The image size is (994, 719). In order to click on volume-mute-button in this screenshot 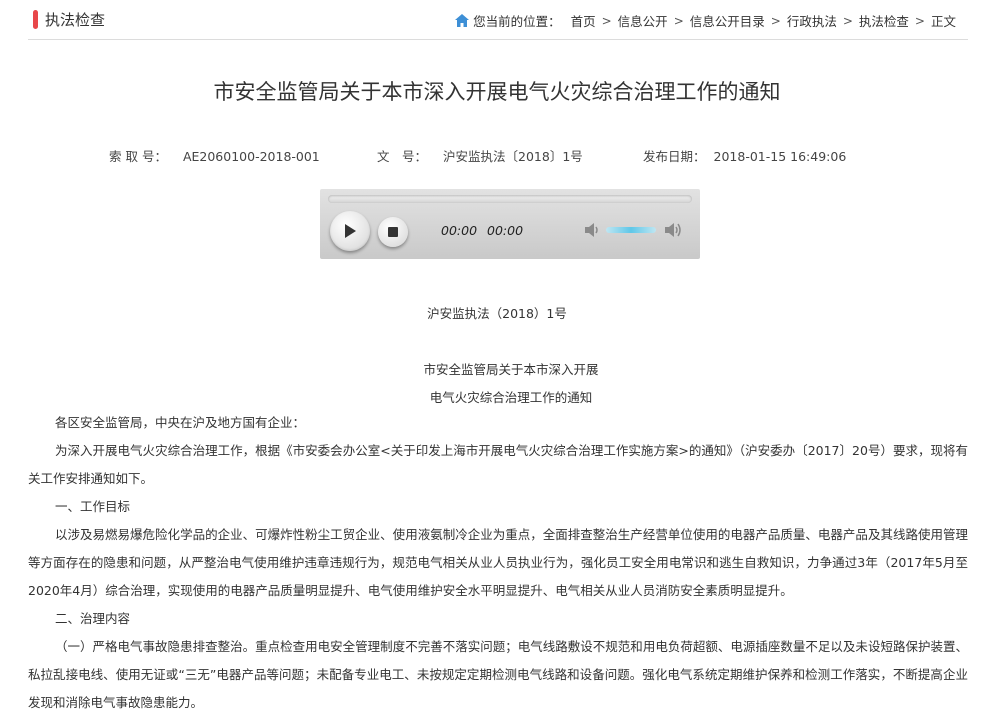, I will do `click(593, 232)`.